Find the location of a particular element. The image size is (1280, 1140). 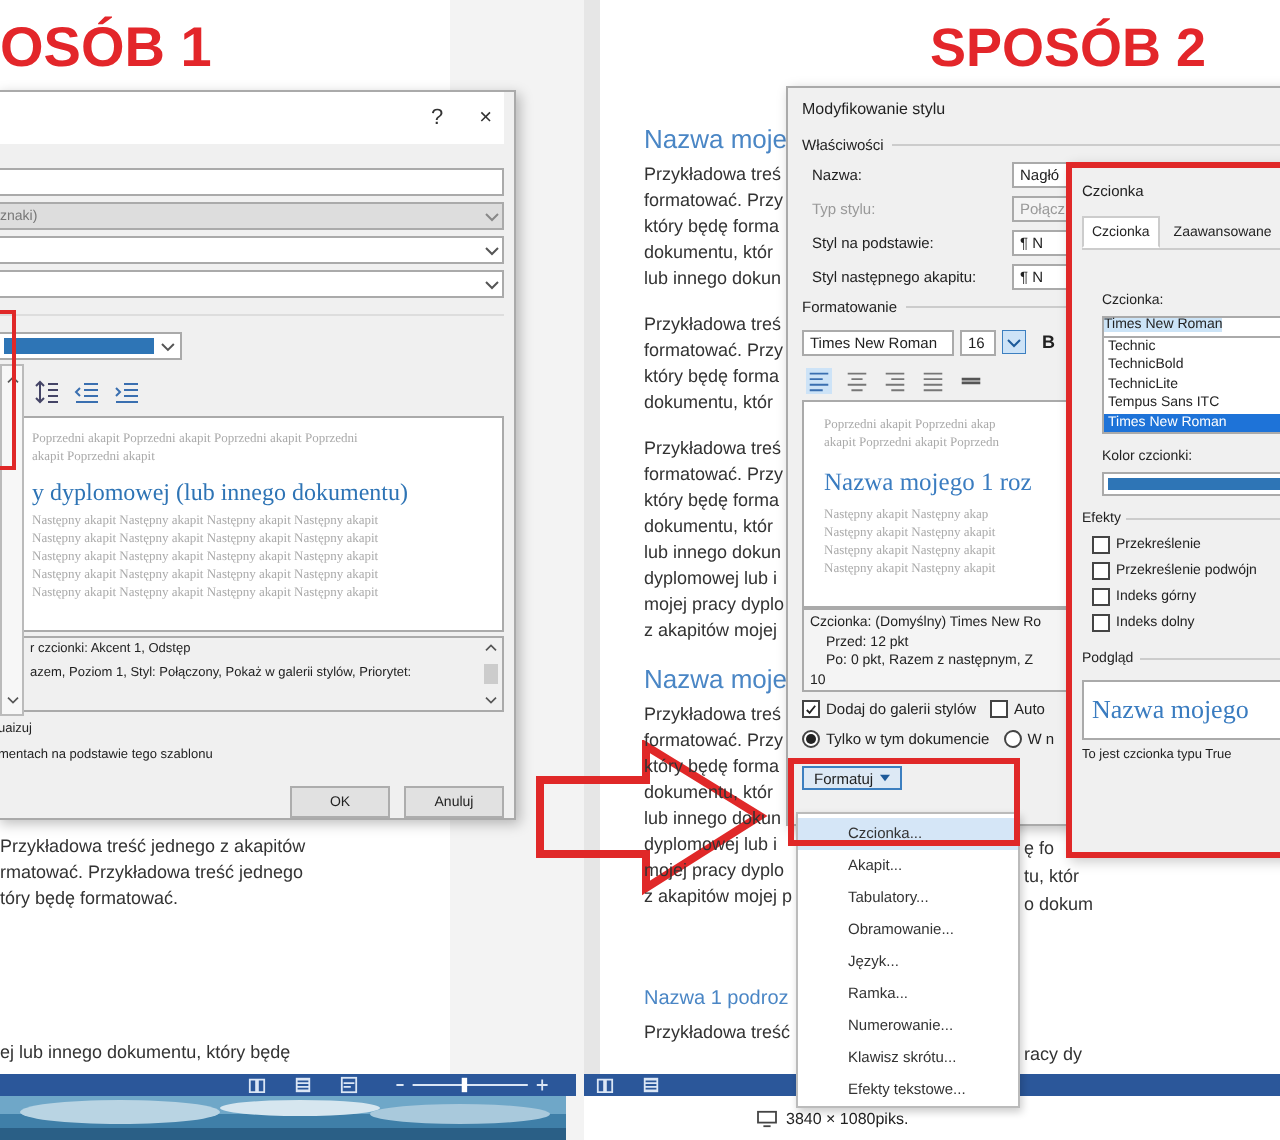

preview-text: Nazwa mojego is located at coordinates (1170, 710).